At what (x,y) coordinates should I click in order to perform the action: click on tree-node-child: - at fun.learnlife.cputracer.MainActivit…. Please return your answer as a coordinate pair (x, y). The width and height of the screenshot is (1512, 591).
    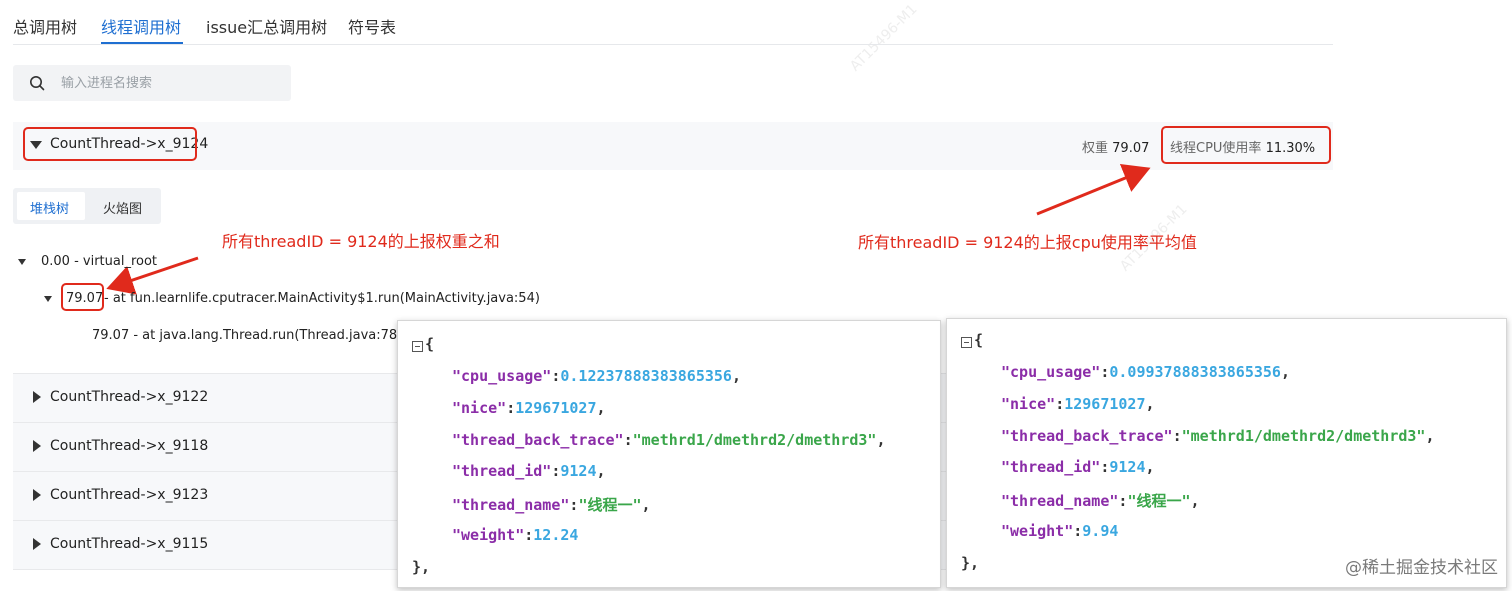
    Looking at the image, I should click on (322, 298).